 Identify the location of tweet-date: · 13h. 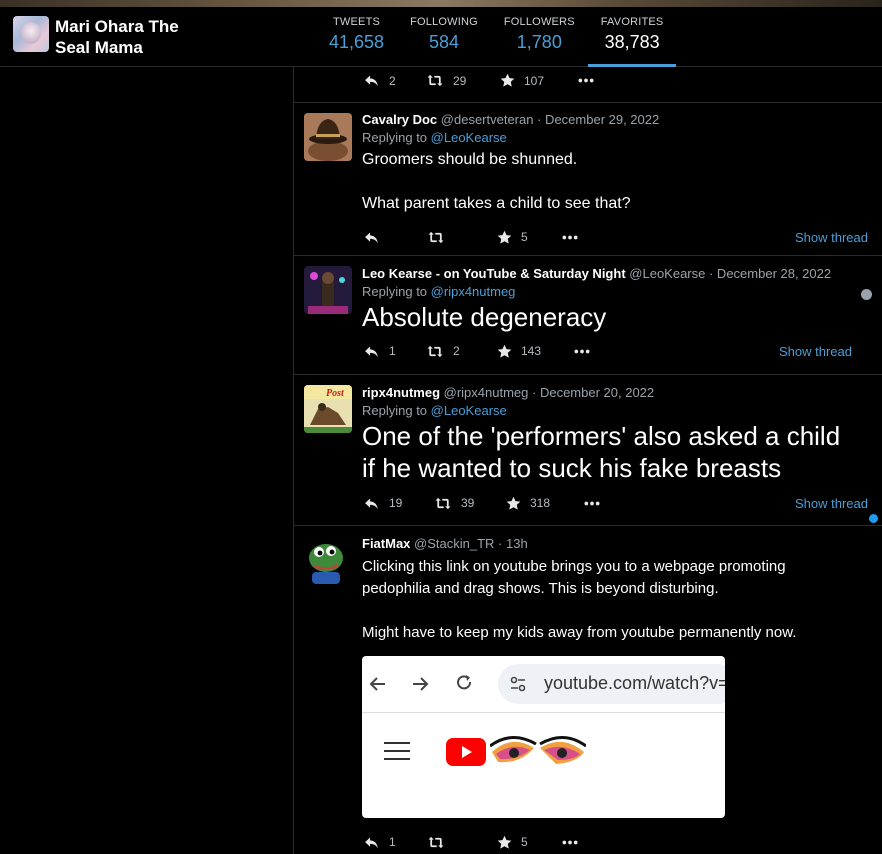
(513, 543).